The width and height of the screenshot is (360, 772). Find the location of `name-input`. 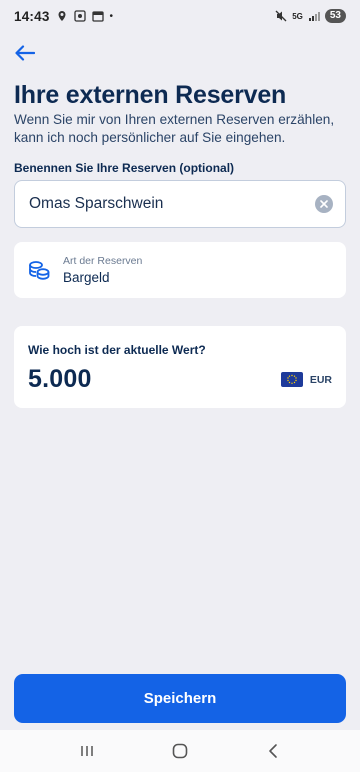

name-input is located at coordinates (172, 204).